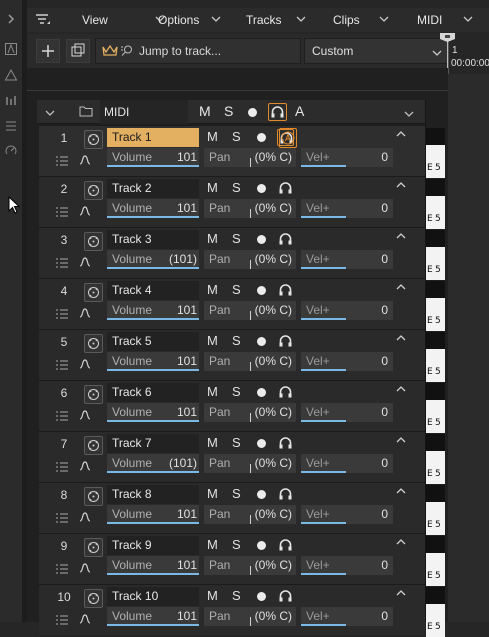 This screenshot has height=637, width=489. What do you see at coordinates (78, 51) in the screenshot?
I see `duplicate-track-button` at bounding box center [78, 51].